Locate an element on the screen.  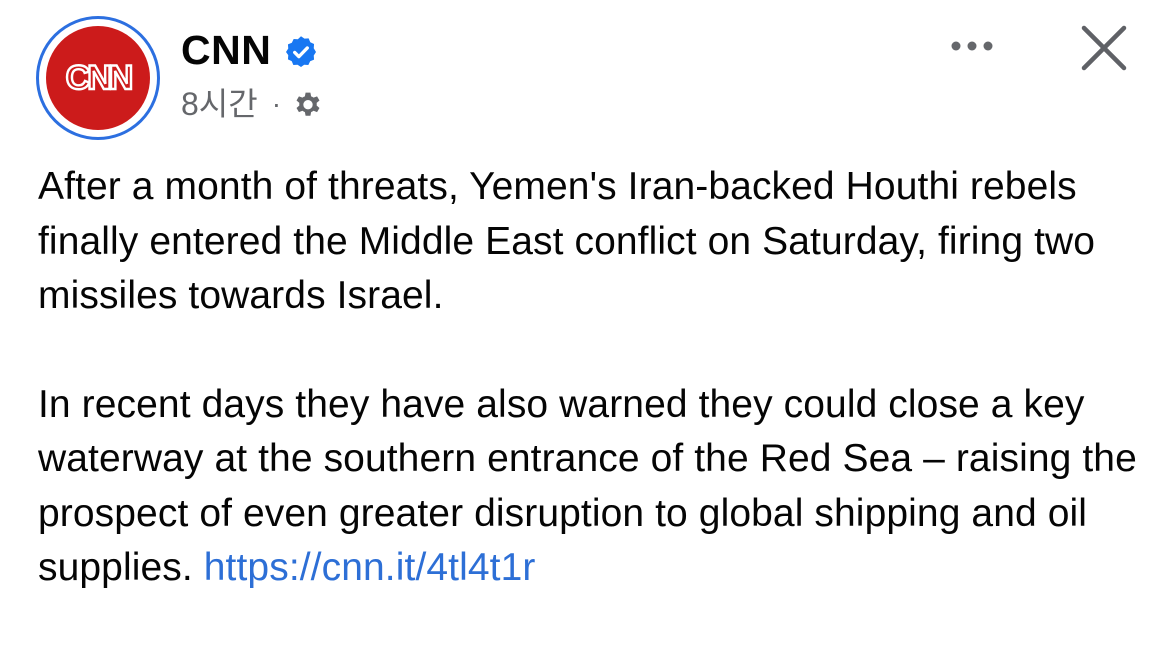
cnn-logo-mark: CNN is located at coordinates (100, 78).